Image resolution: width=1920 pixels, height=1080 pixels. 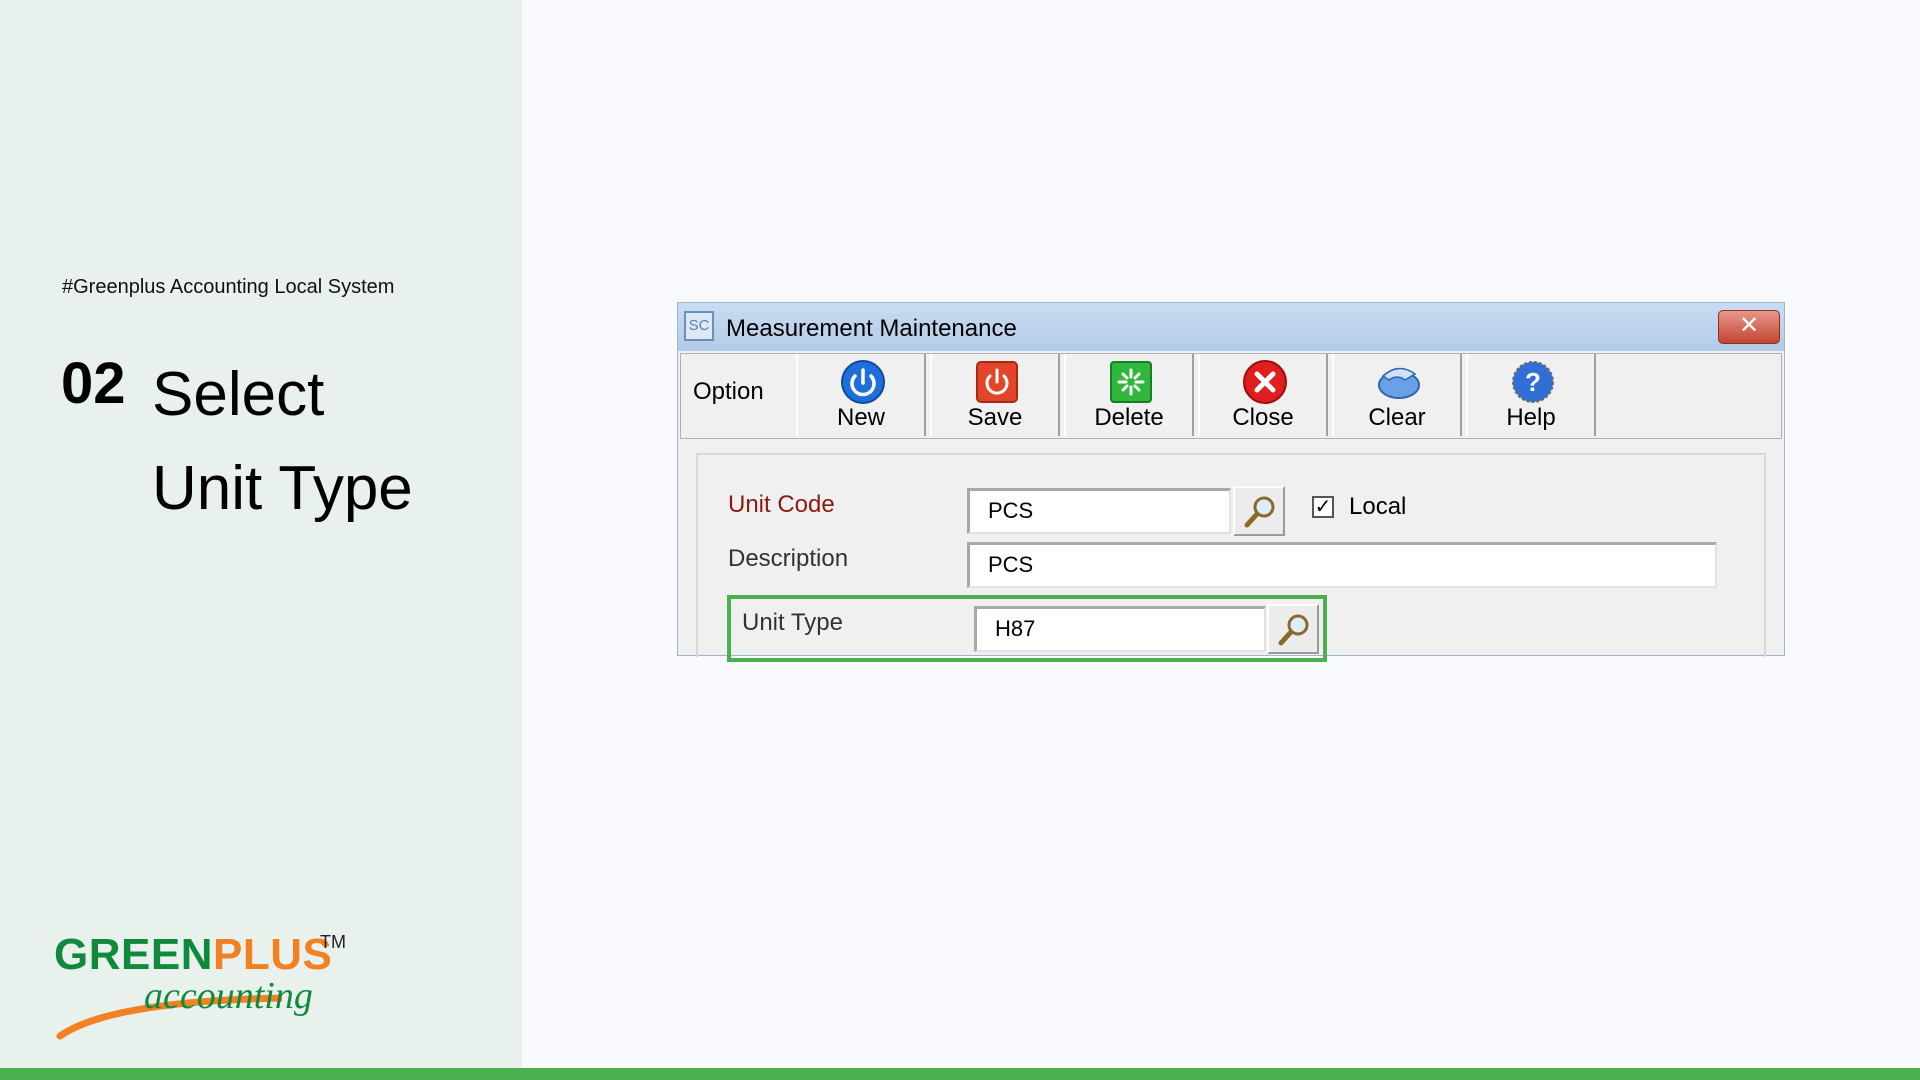 I want to click on description-label: Description, so click(x=788, y=558).